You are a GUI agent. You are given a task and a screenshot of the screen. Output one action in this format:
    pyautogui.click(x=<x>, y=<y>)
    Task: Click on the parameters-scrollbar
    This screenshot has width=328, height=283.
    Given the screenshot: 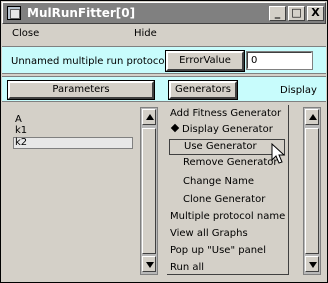 What is the action you would take?
    pyautogui.click(x=149, y=191)
    